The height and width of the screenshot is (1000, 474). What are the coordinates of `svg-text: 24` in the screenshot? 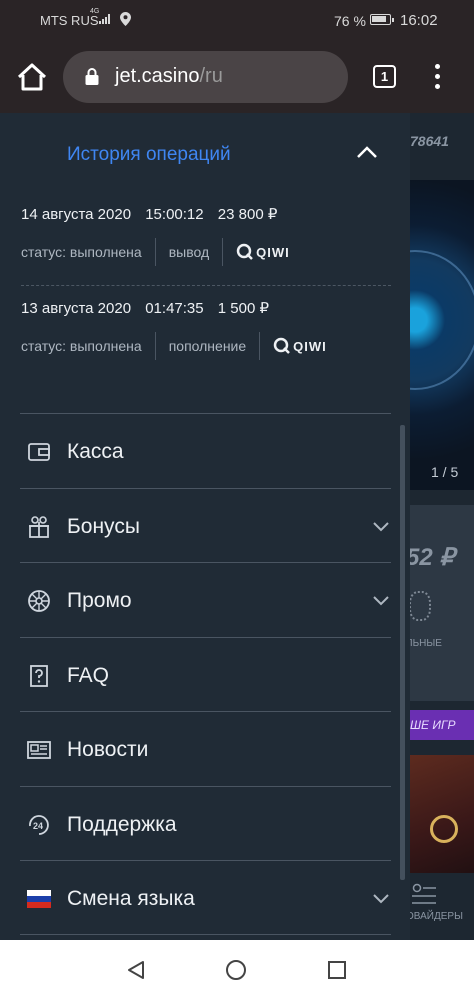 It's located at (38, 826).